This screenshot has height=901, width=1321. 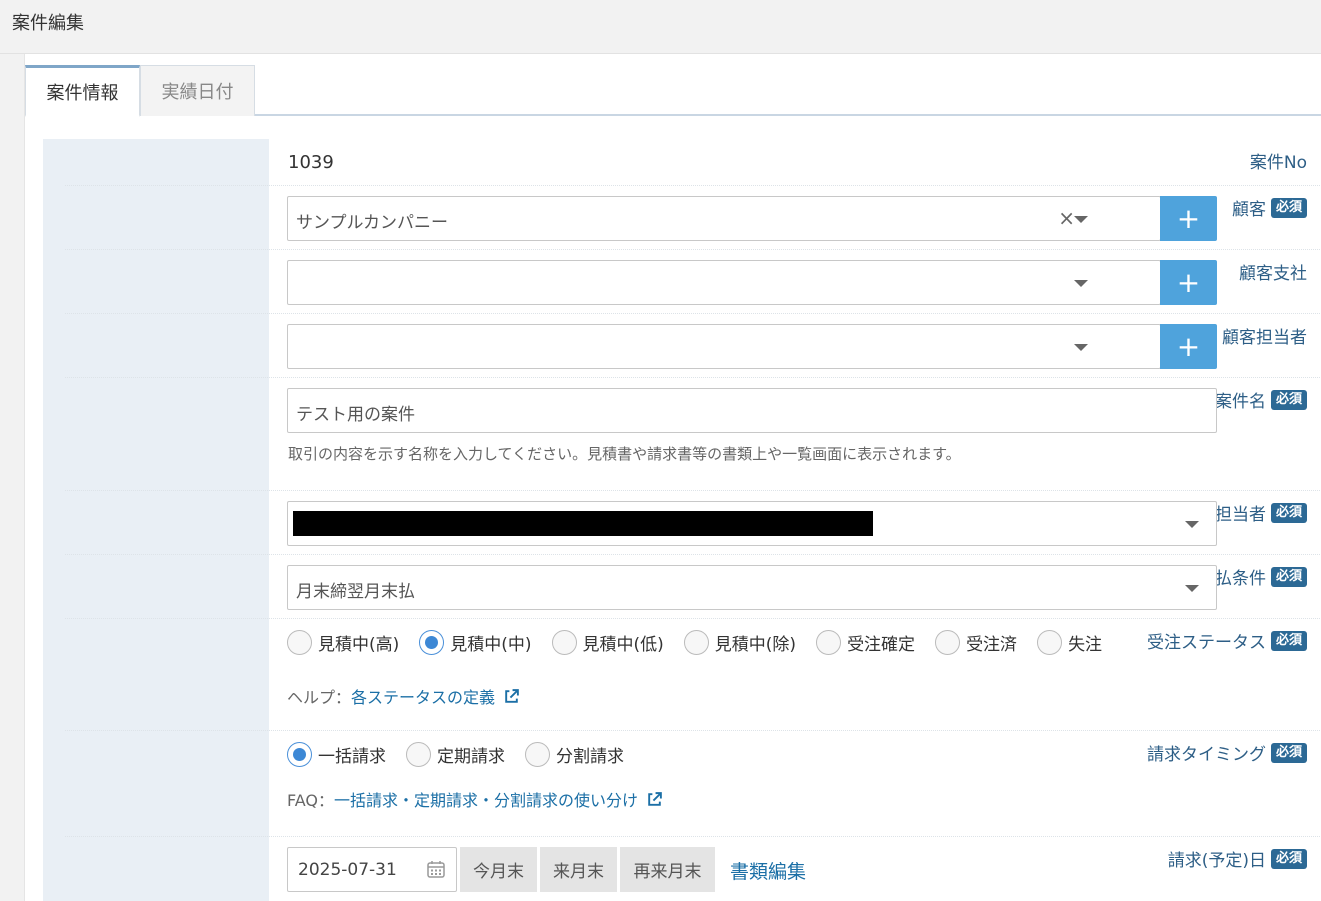 What do you see at coordinates (1069, 642) in the screenshot?
I see `order-status-option: 失注` at bounding box center [1069, 642].